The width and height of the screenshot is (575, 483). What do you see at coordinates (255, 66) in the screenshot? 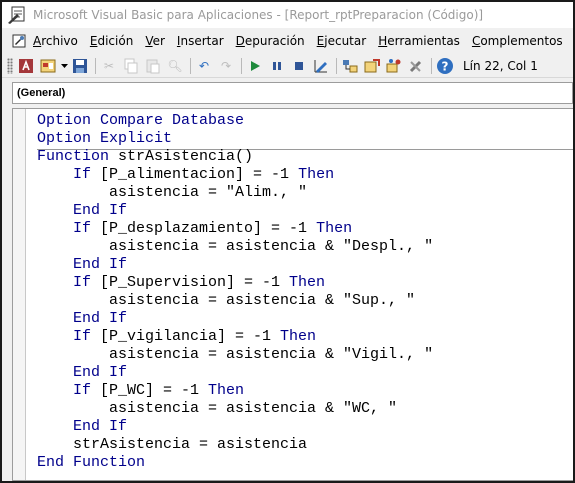
I see `run-icon` at bounding box center [255, 66].